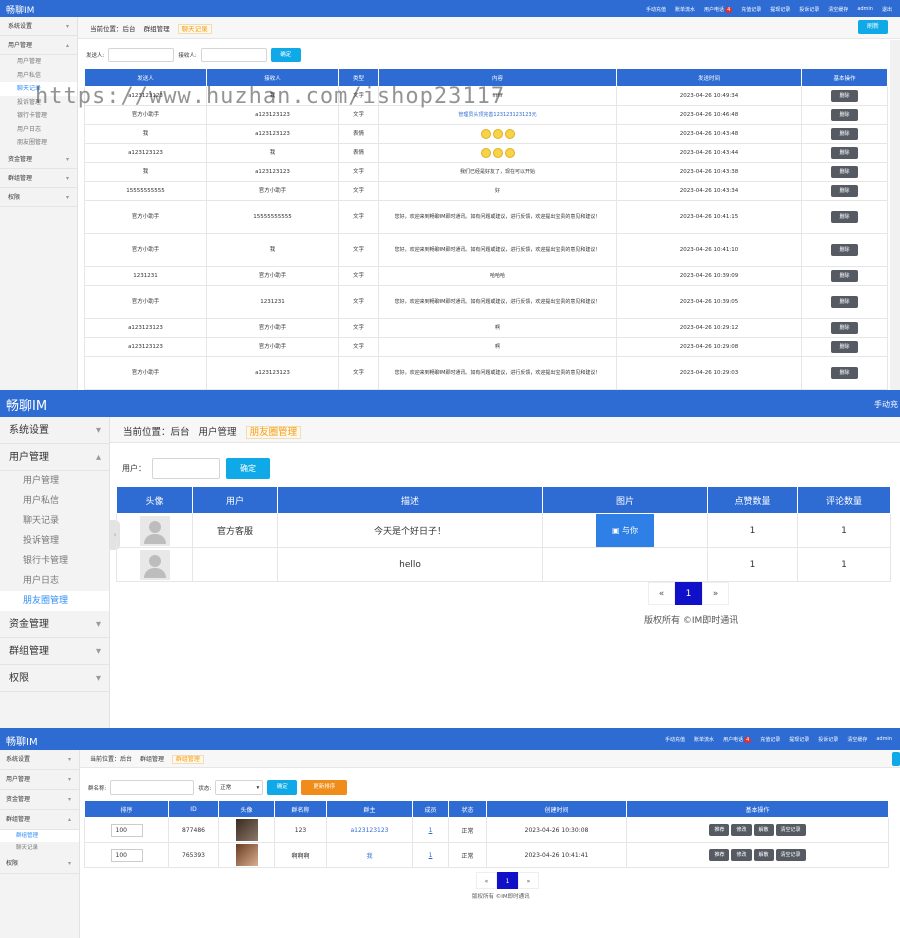 This screenshot has width=900, height=938. Describe the element at coordinates (873, 27) in the screenshot. I see `refresh-button: 刷新` at that location.